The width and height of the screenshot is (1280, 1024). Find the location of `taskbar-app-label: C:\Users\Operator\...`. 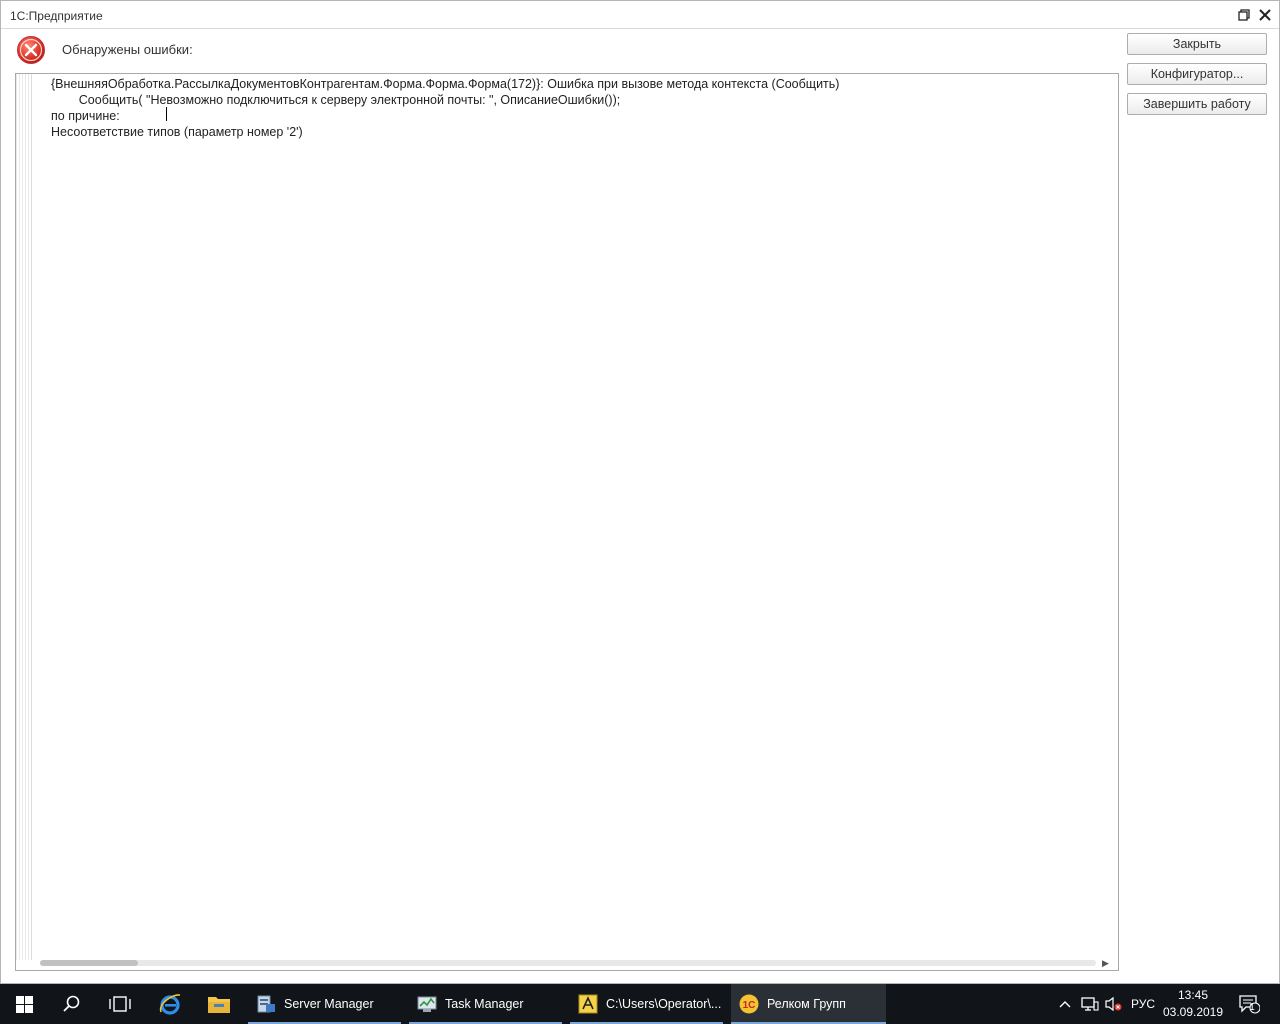

taskbar-app-label: C:\Users\Operator\... is located at coordinates (664, 1004).